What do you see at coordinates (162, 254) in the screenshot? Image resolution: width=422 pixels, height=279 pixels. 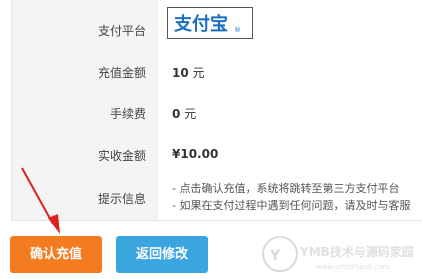 I see `back-edit-button: 返回修改` at bounding box center [162, 254].